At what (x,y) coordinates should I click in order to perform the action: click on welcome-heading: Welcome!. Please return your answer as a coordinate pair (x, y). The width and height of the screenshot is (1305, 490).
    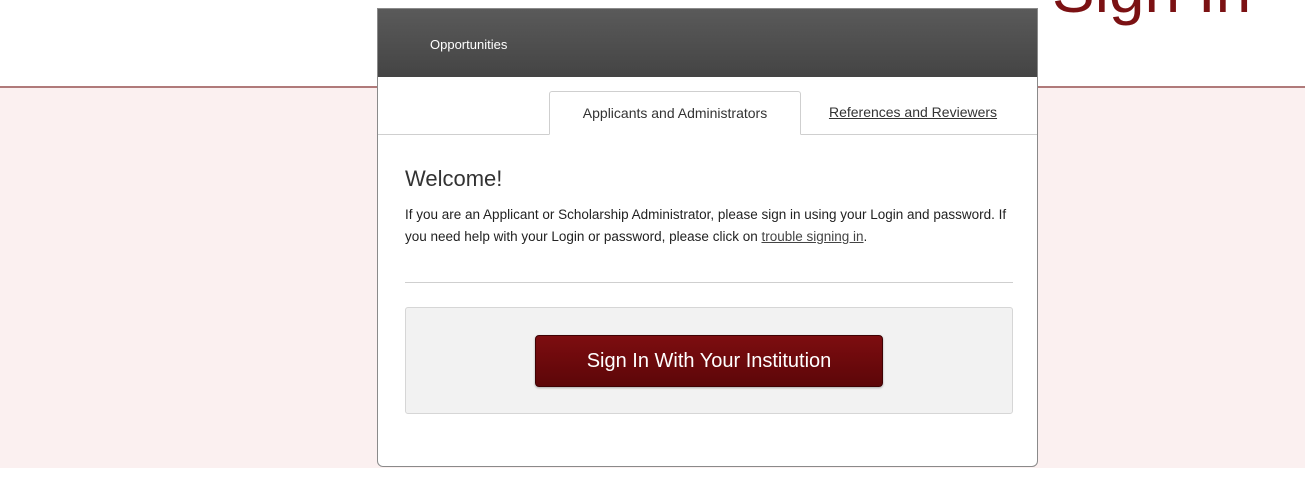
    Looking at the image, I should click on (454, 178).